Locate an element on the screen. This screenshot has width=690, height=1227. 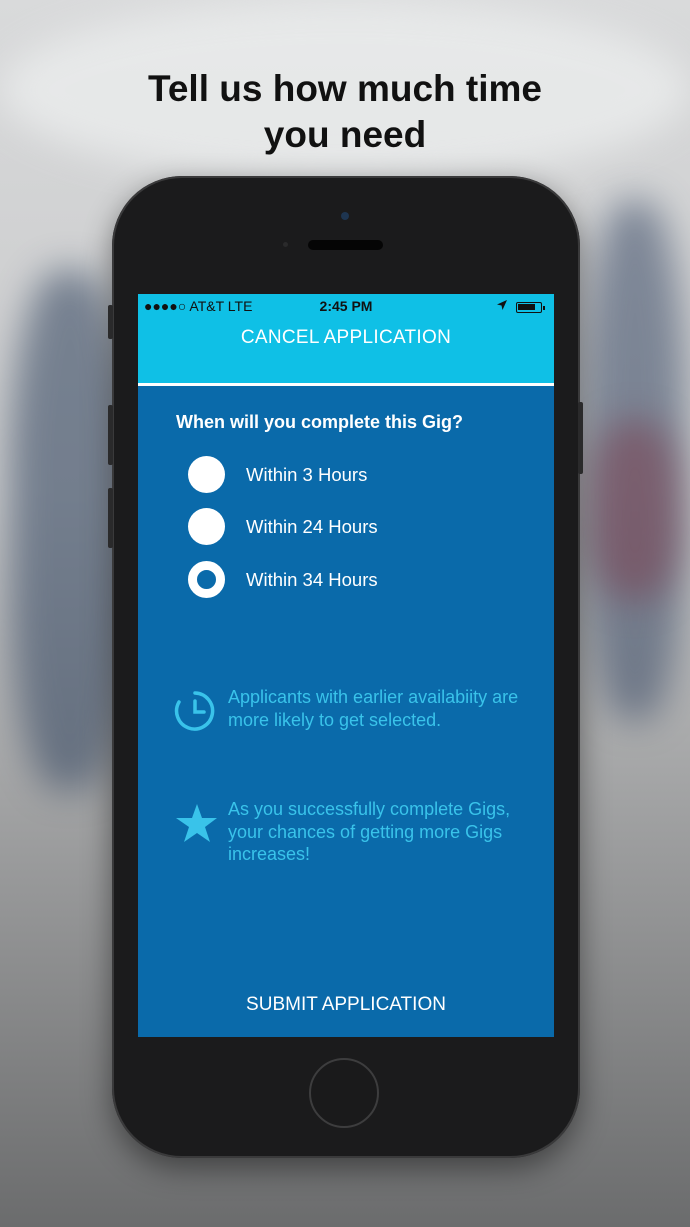
headline: Tell us how much time you need is located at coordinates (345, 112).